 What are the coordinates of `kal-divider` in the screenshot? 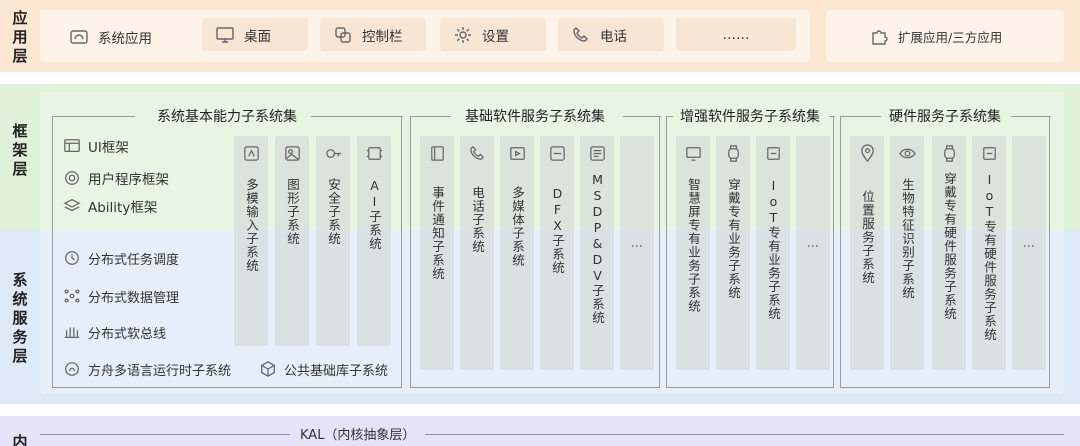 It's located at (552, 434).